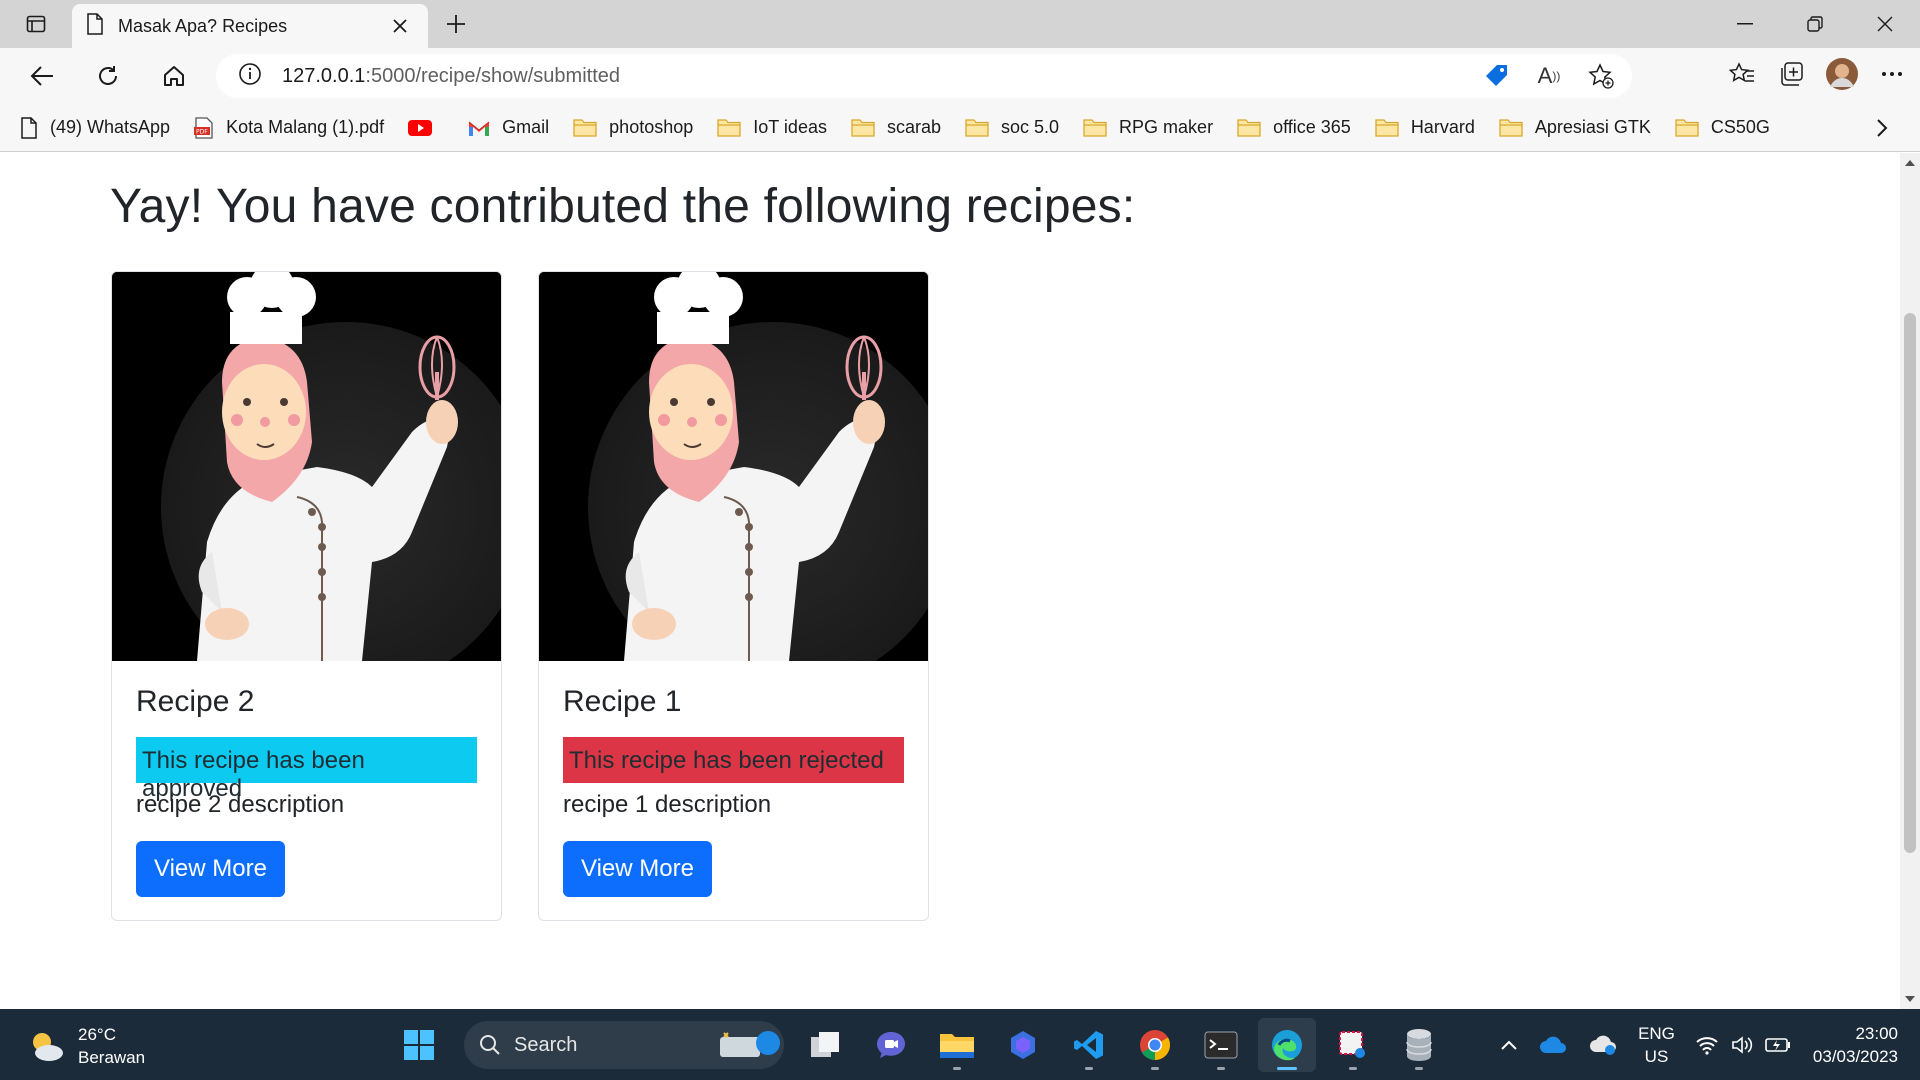 The height and width of the screenshot is (1080, 1920). I want to click on bookmark-item: (49) WhatsApp, so click(95, 127).